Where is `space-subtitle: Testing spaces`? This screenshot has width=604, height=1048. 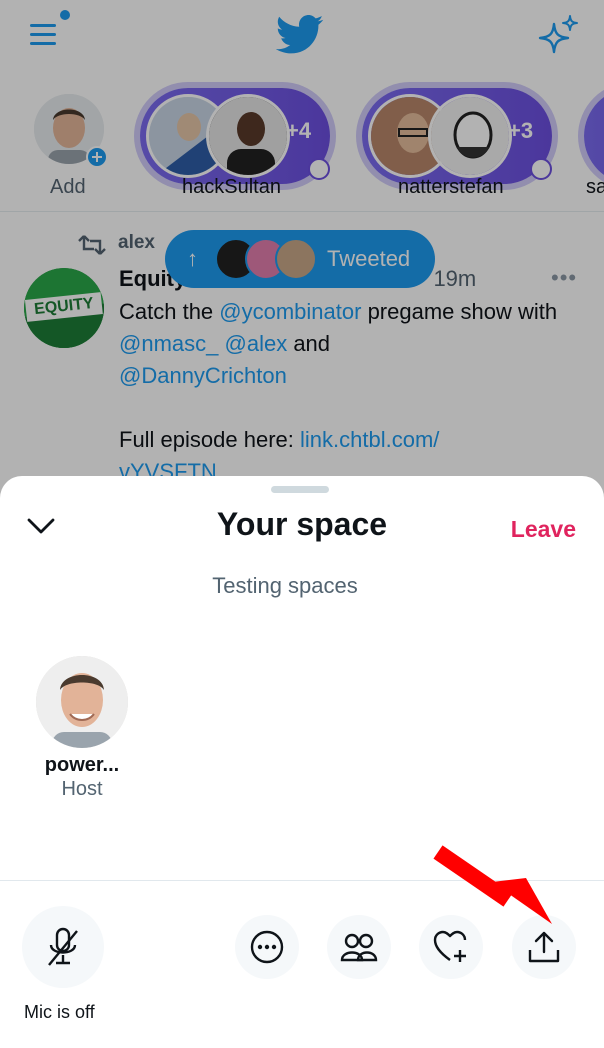
space-subtitle: Testing spaces is located at coordinates (285, 585).